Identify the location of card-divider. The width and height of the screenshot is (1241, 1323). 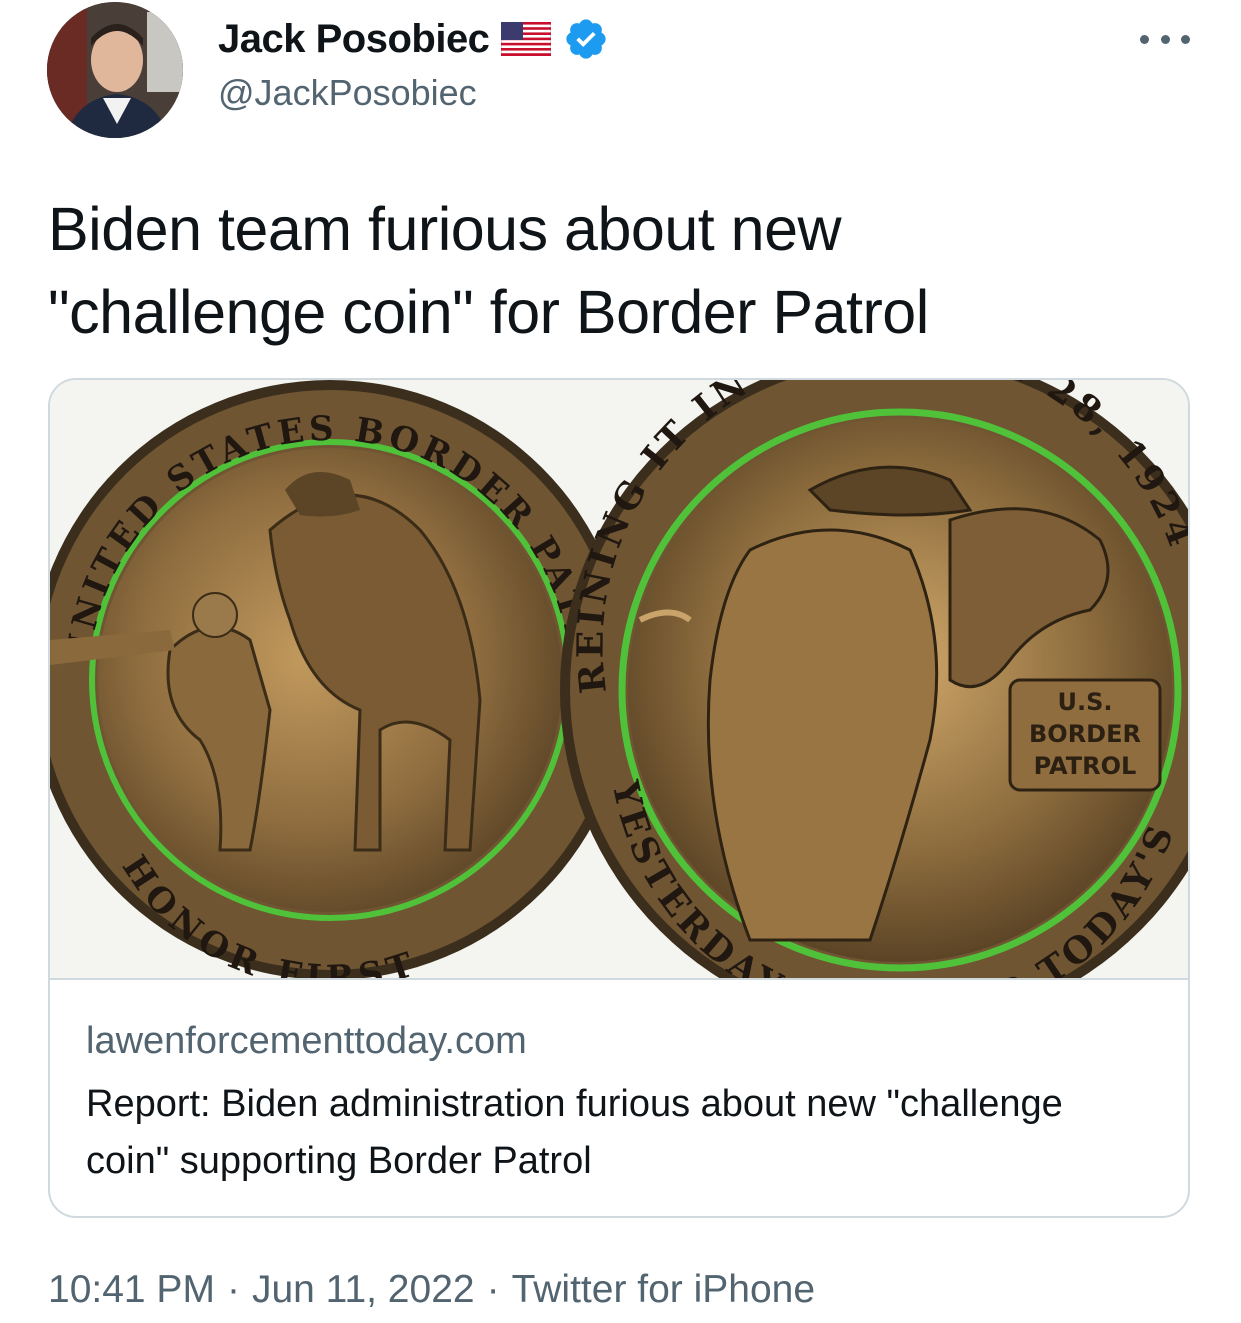
(619, 979).